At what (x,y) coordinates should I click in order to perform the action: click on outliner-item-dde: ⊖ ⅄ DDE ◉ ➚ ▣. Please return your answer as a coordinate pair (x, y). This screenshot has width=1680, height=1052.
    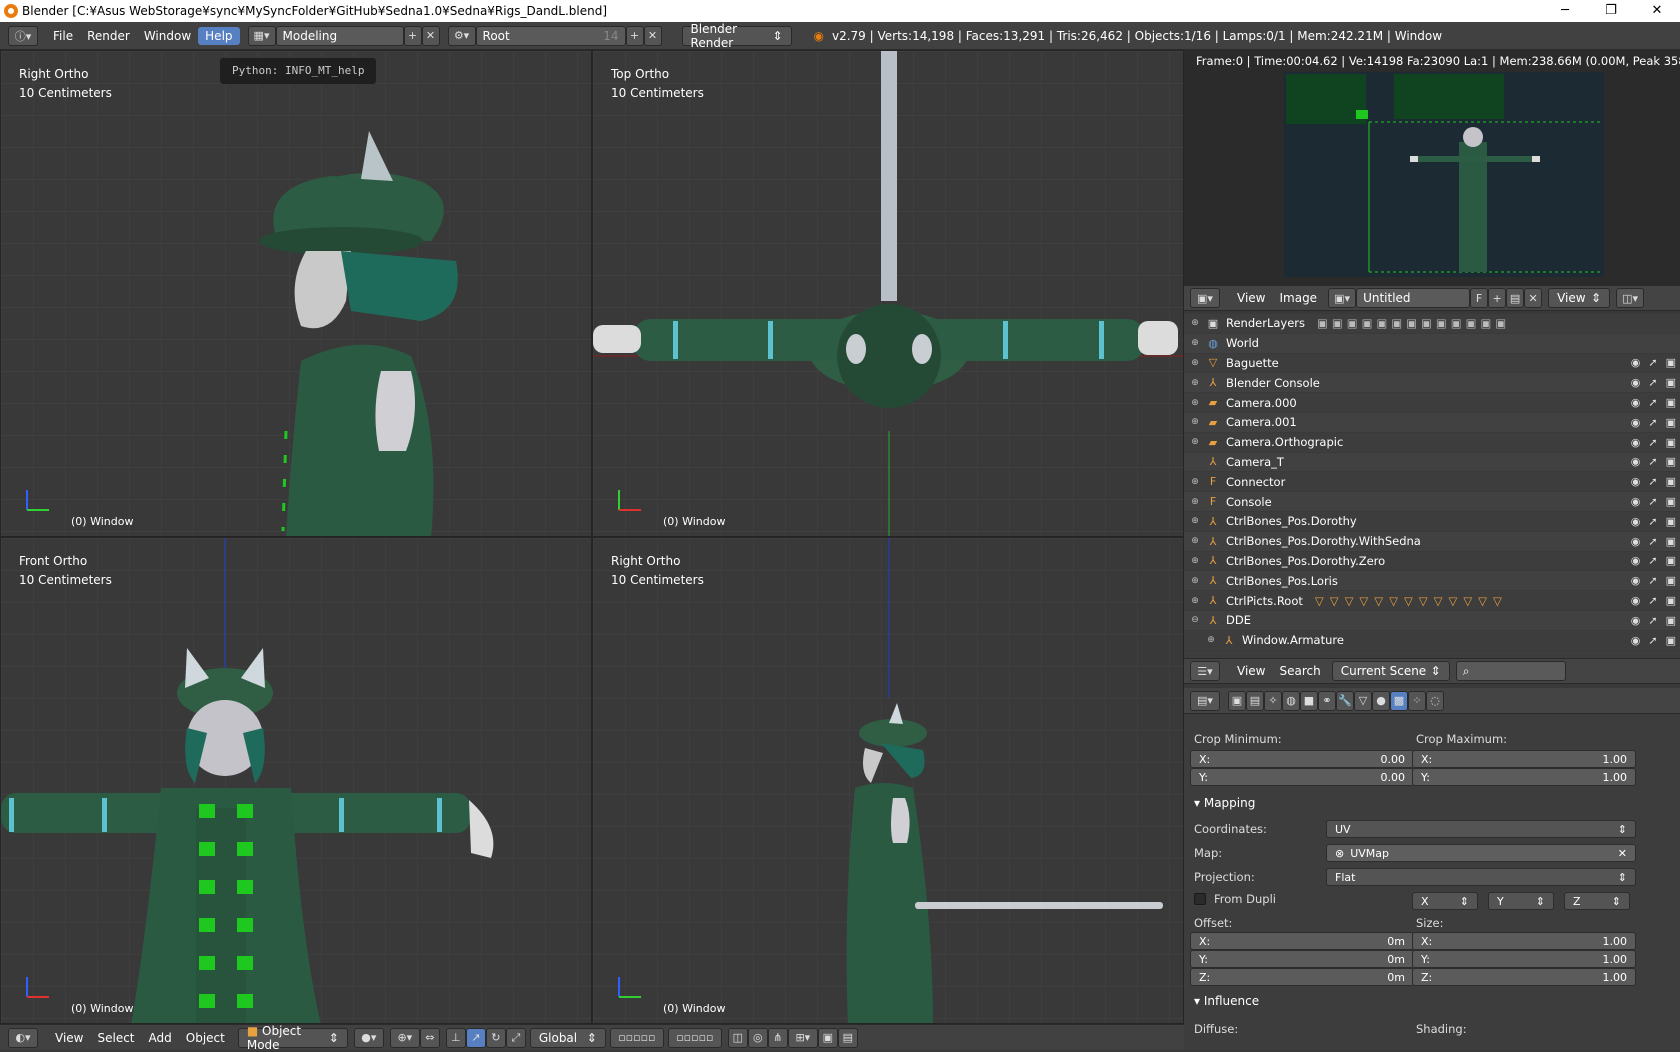
    Looking at the image, I should click on (1432, 620).